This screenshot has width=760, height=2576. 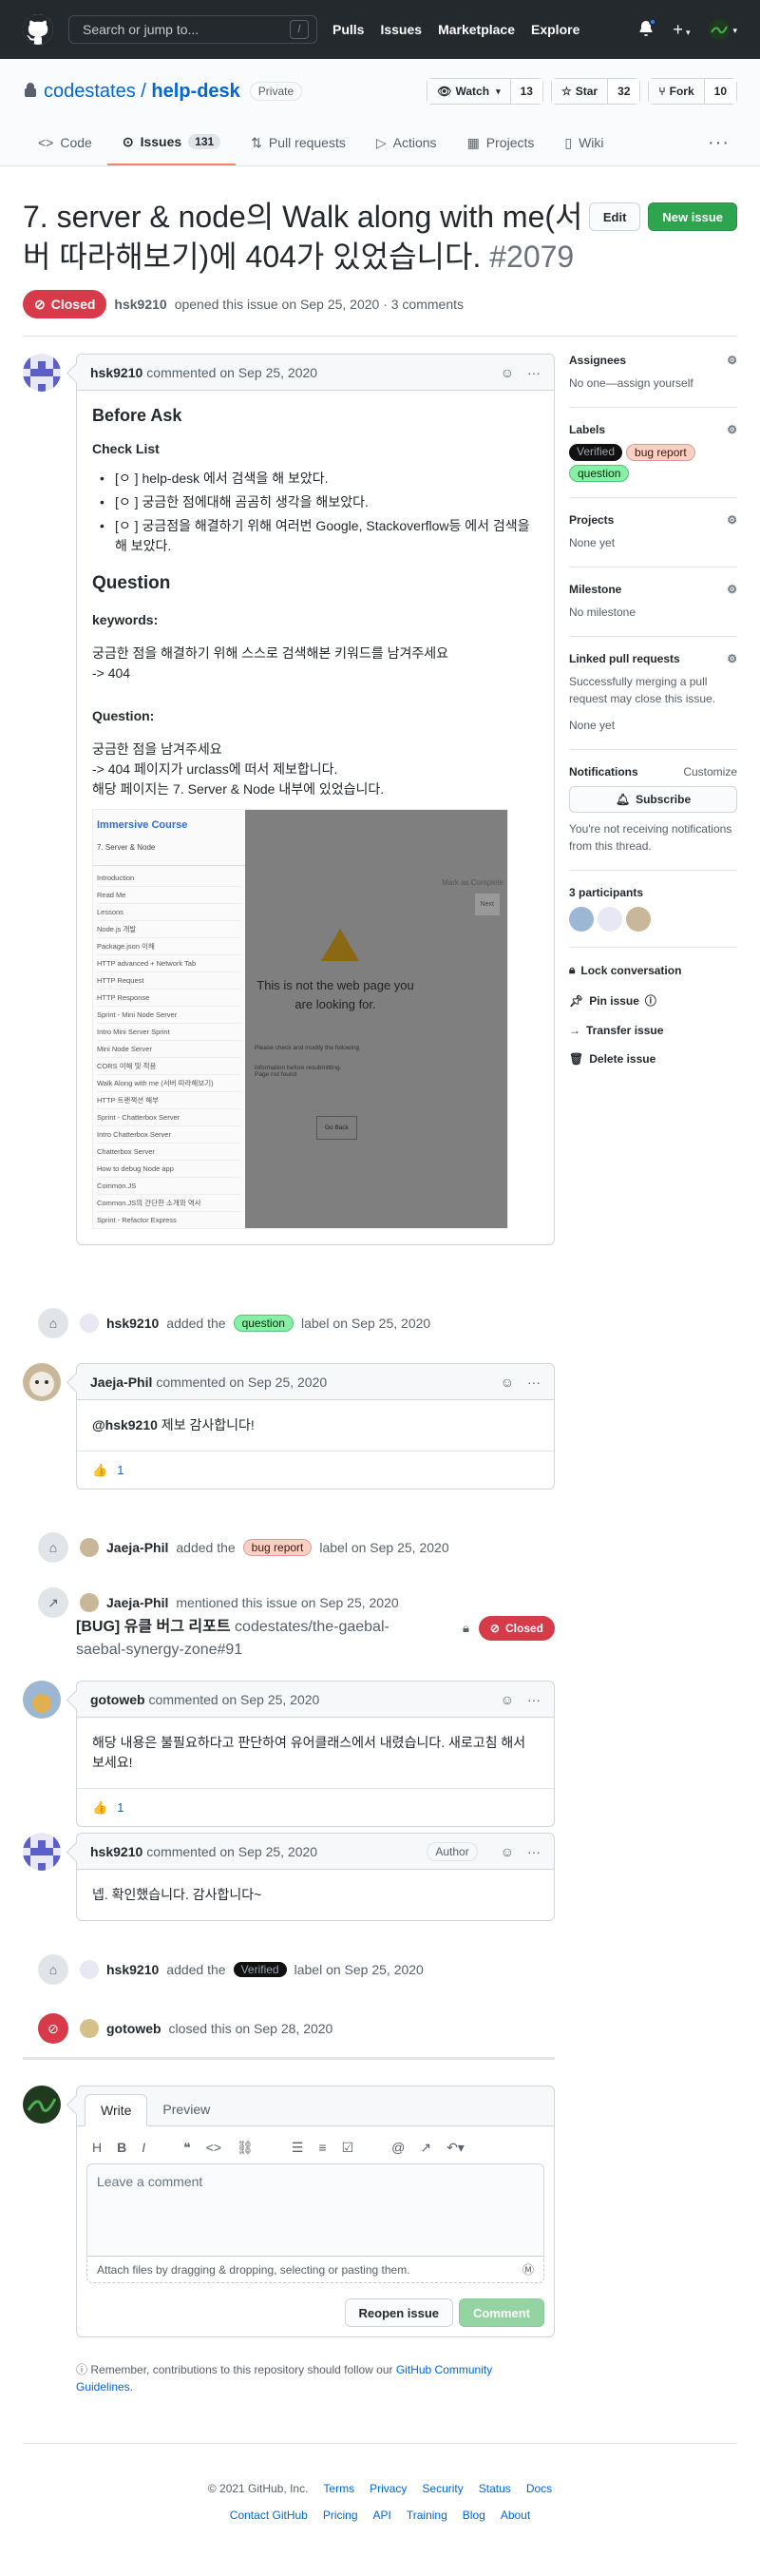 What do you see at coordinates (614, 217) in the screenshot?
I see `edit-title-button: Edit` at bounding box center [614, 217].